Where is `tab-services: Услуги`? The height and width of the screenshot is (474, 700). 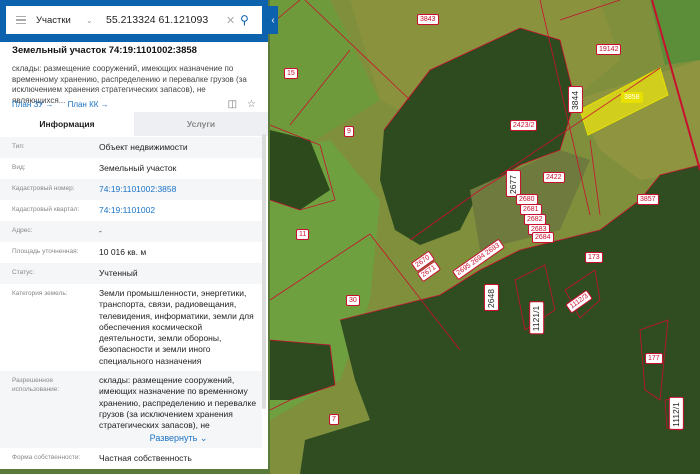 tab-services: Услуги is located at coordinates (201, 124).